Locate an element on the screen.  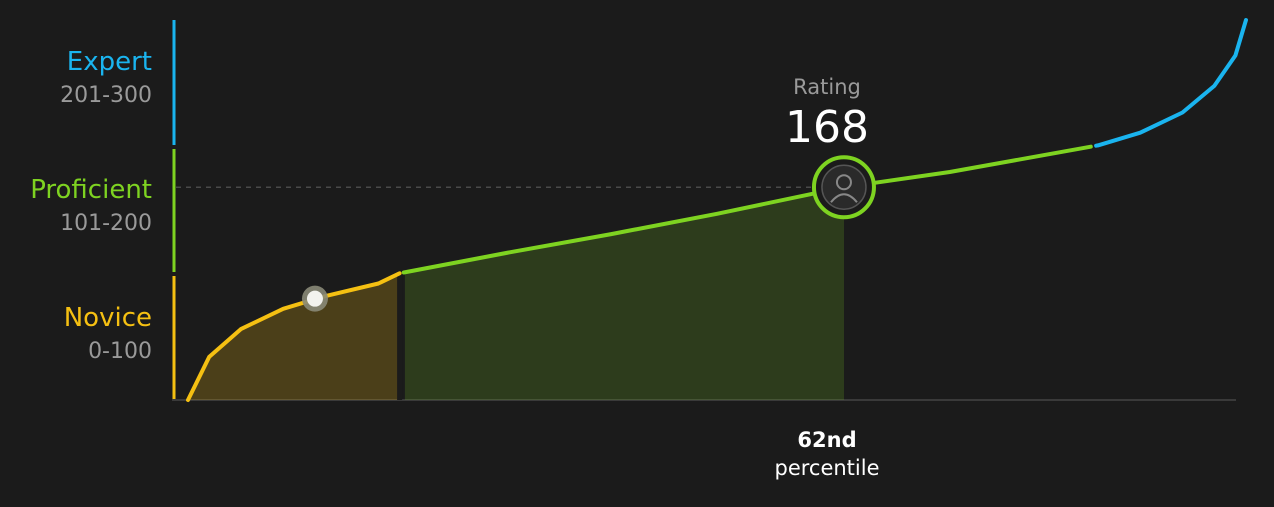
percentile-value: 62nd is located at coordinates (827, 440).